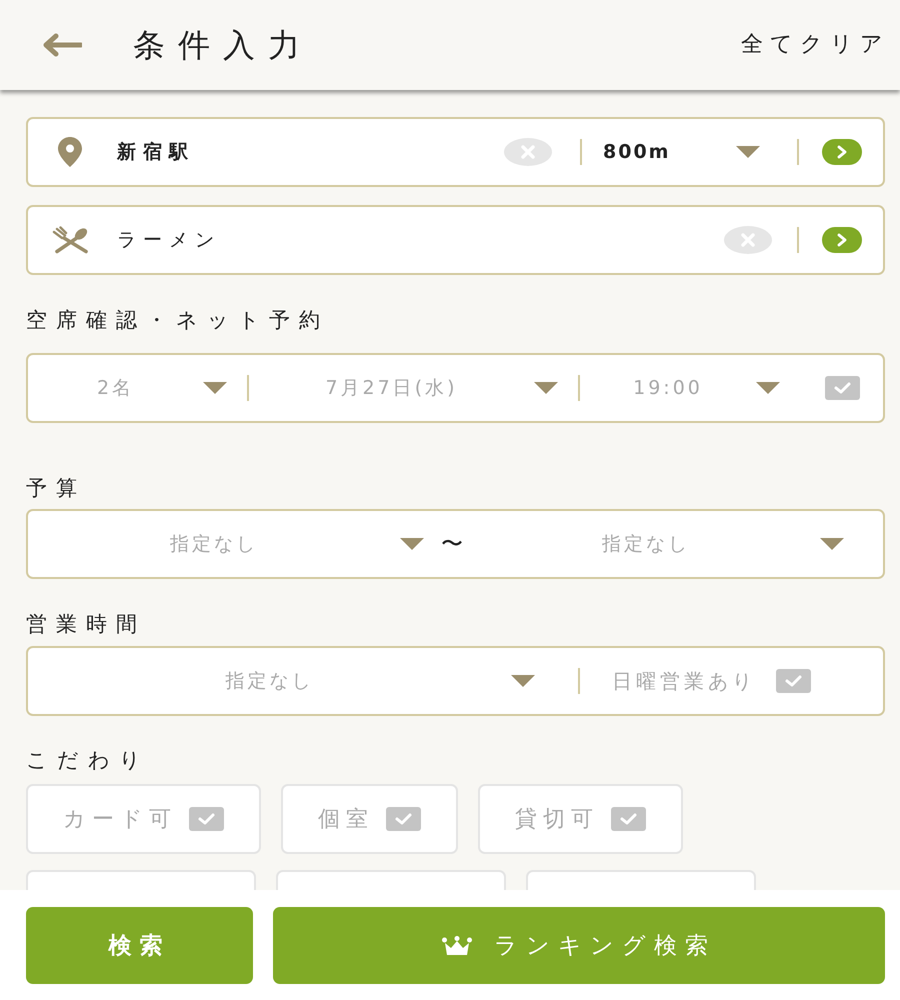 Image resolution: width=900 pixels, height=1000 pixels. I want to click on section-heading: 営業時間, so click(86, 624).